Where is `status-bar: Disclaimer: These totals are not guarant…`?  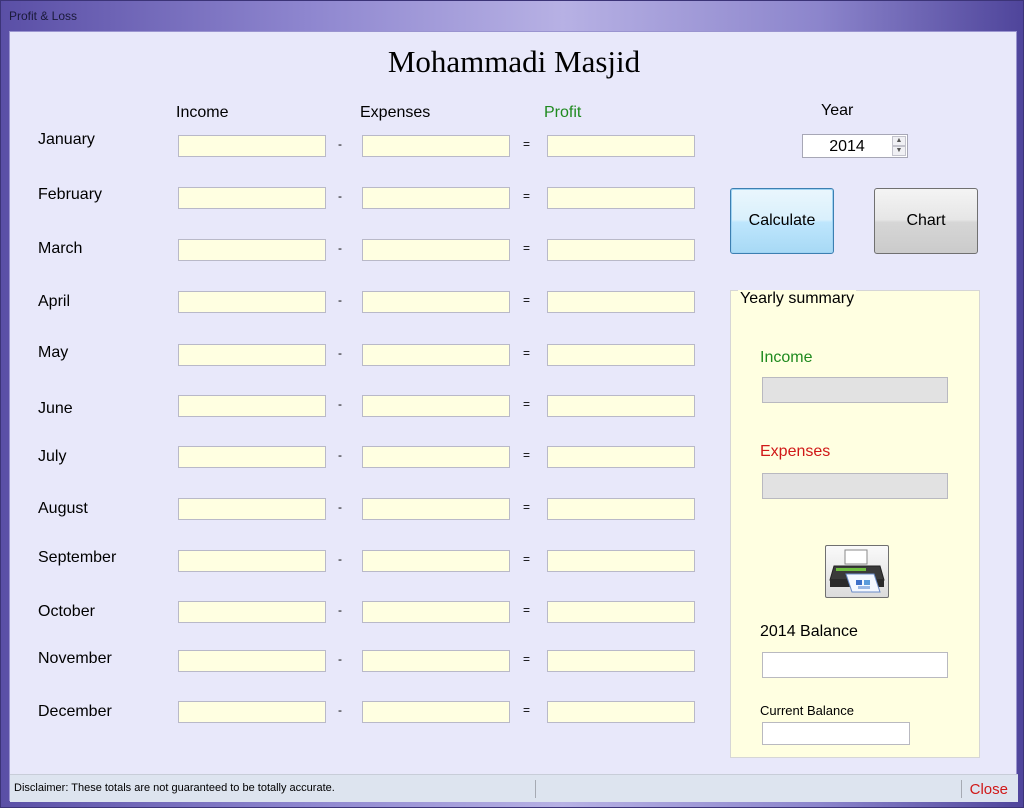 status-bar: Disclaimer: These totals are not guarant… is located at coordinates (514, 788).